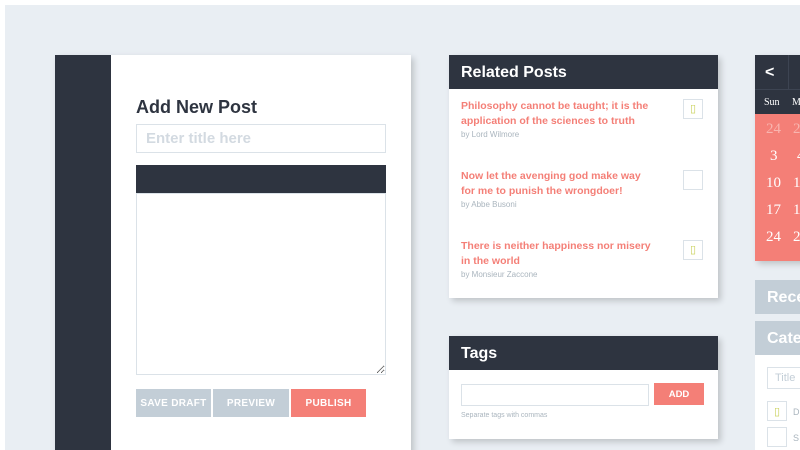  I want to click on calendar-prev-button: <, so click(769, 72).